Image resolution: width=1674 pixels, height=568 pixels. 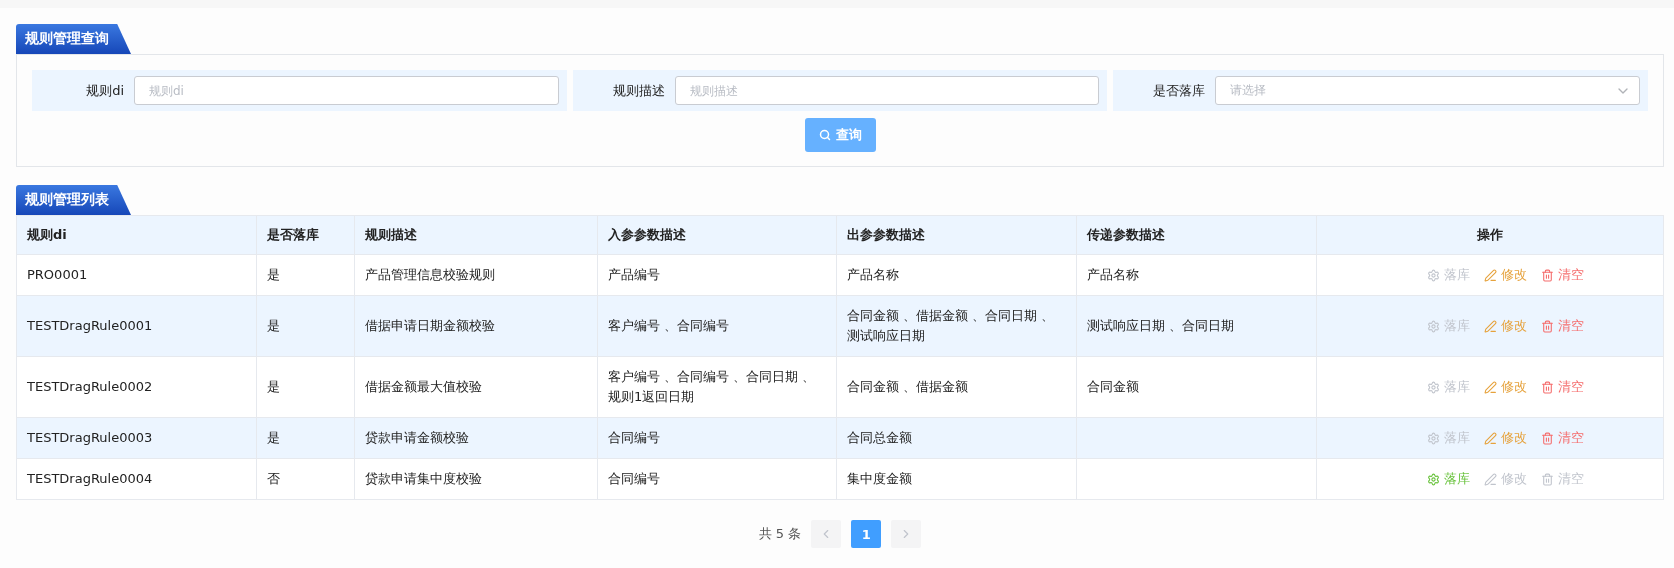 What do you see at coordinates (476, 438) in the screenshot?
I see `table-cell: 贷款申请金额校验` at bounding box center [476, 438].